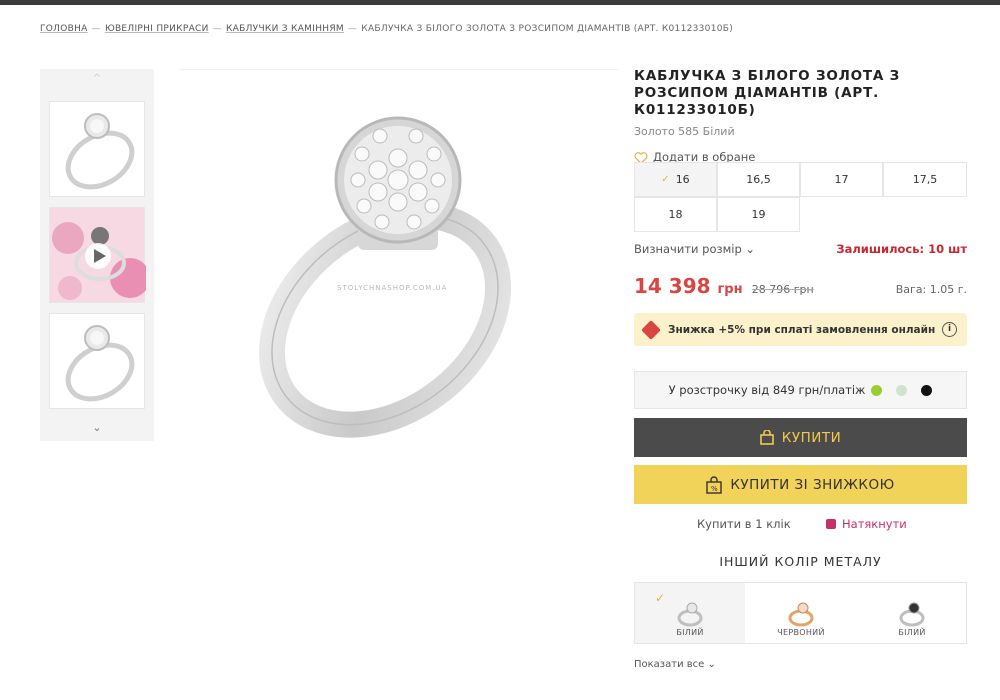 This screenshot has height=700, width=1000. I want to click on size-option-17: 17, so click(841, 179).